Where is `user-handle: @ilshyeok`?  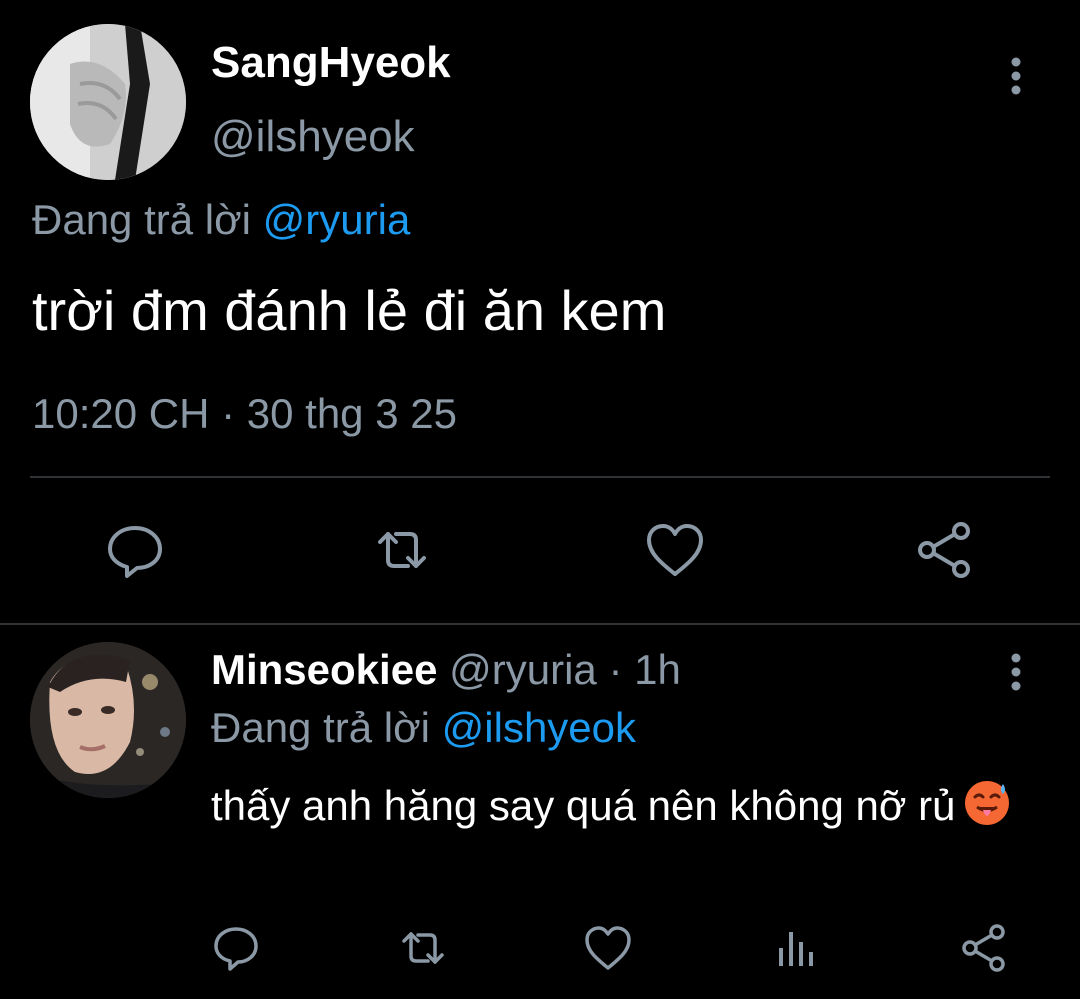
user-handle: @ilshyeok is located at coordinates (313, 137).